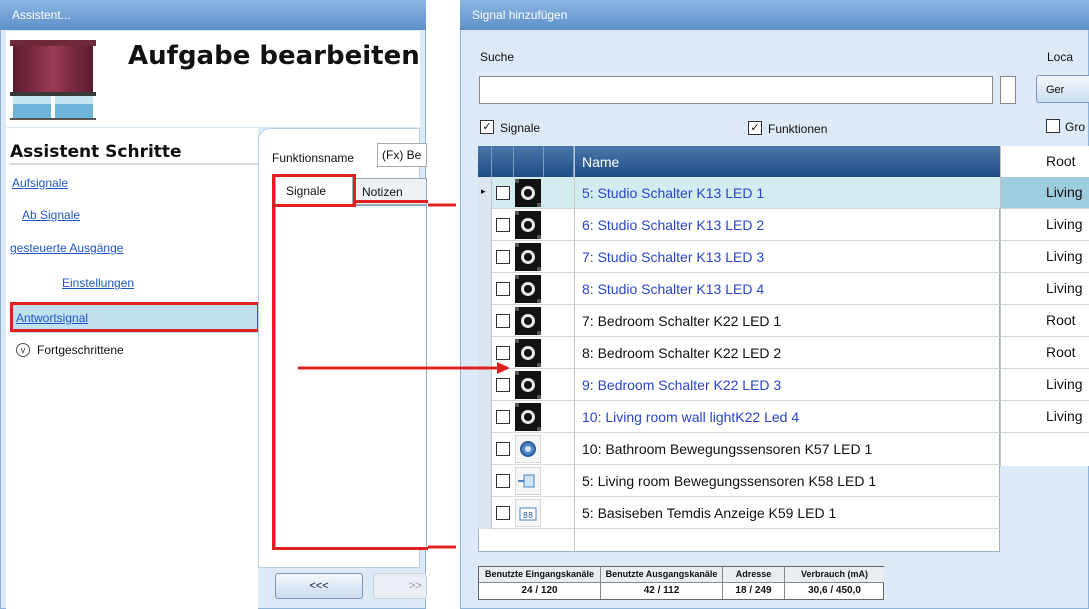 This screenshot has height=609, width=1089. Describe the element at coordinates (404, 376) in the screenshot. I see `annotation-arrows` at that location.